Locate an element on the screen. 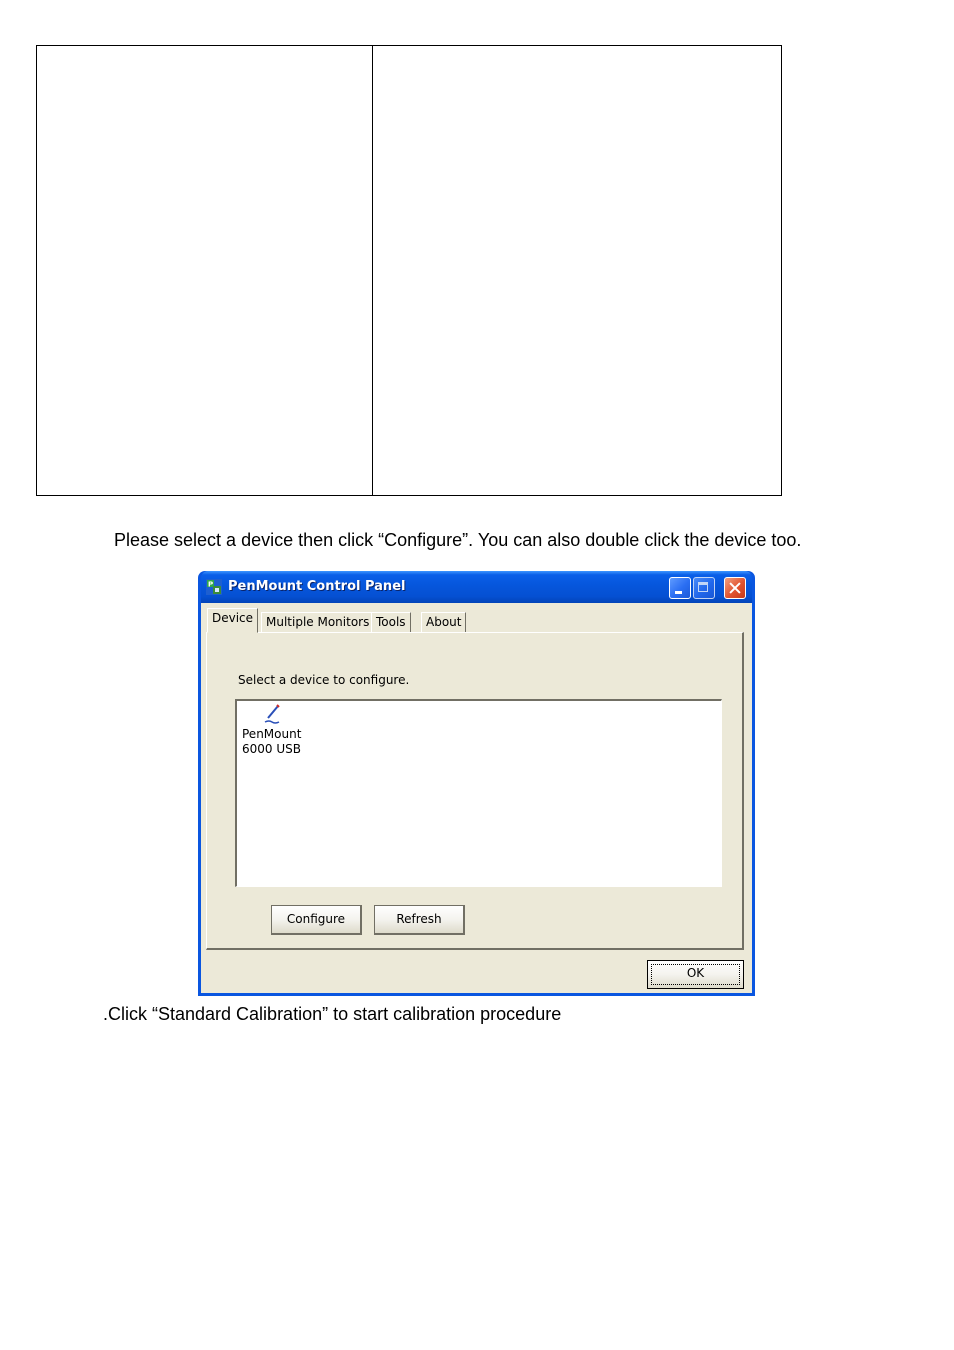 Image resolution: width=954 pixels, height=1350 pixels. select-device-label: Select a device to configure. is located at coordinates (324, 680).